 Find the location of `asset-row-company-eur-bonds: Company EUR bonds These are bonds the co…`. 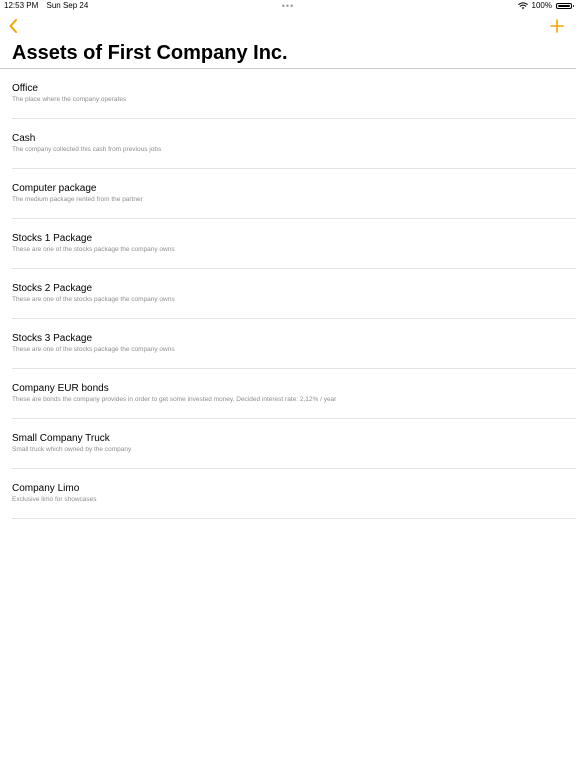

asset-row-company-eur-bonds: Company EUR bonds These are bonds the co… is located at coordinates (294, 394).